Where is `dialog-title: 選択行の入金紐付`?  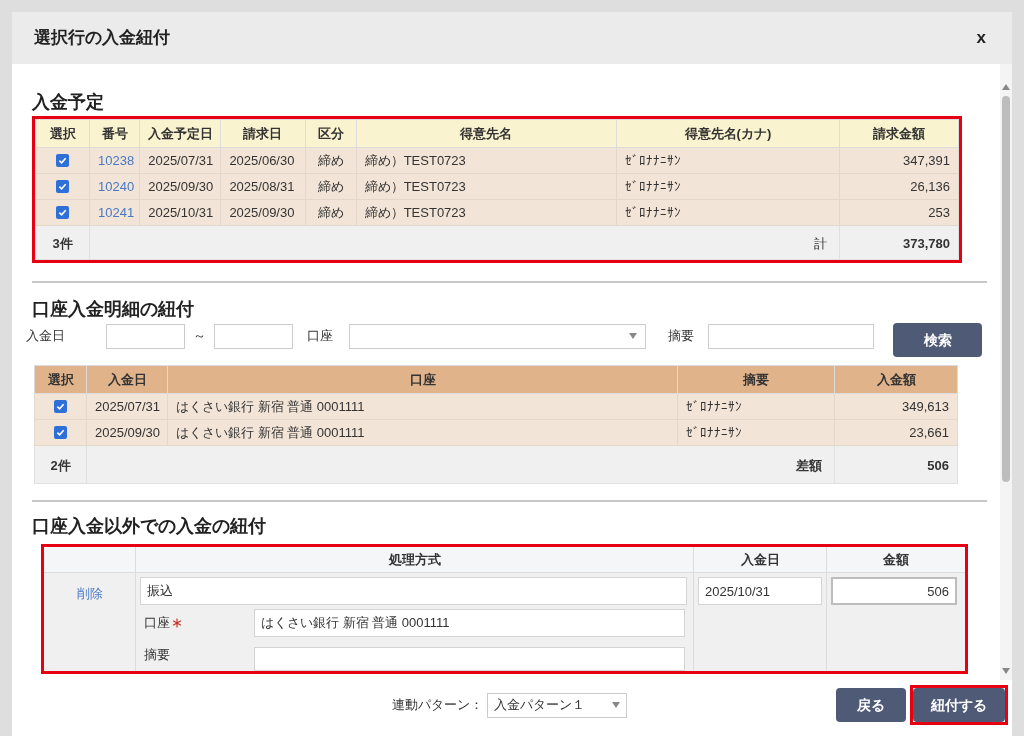 dialog-title: 選択行の入金紐付 is located at coordinates (102, 38).